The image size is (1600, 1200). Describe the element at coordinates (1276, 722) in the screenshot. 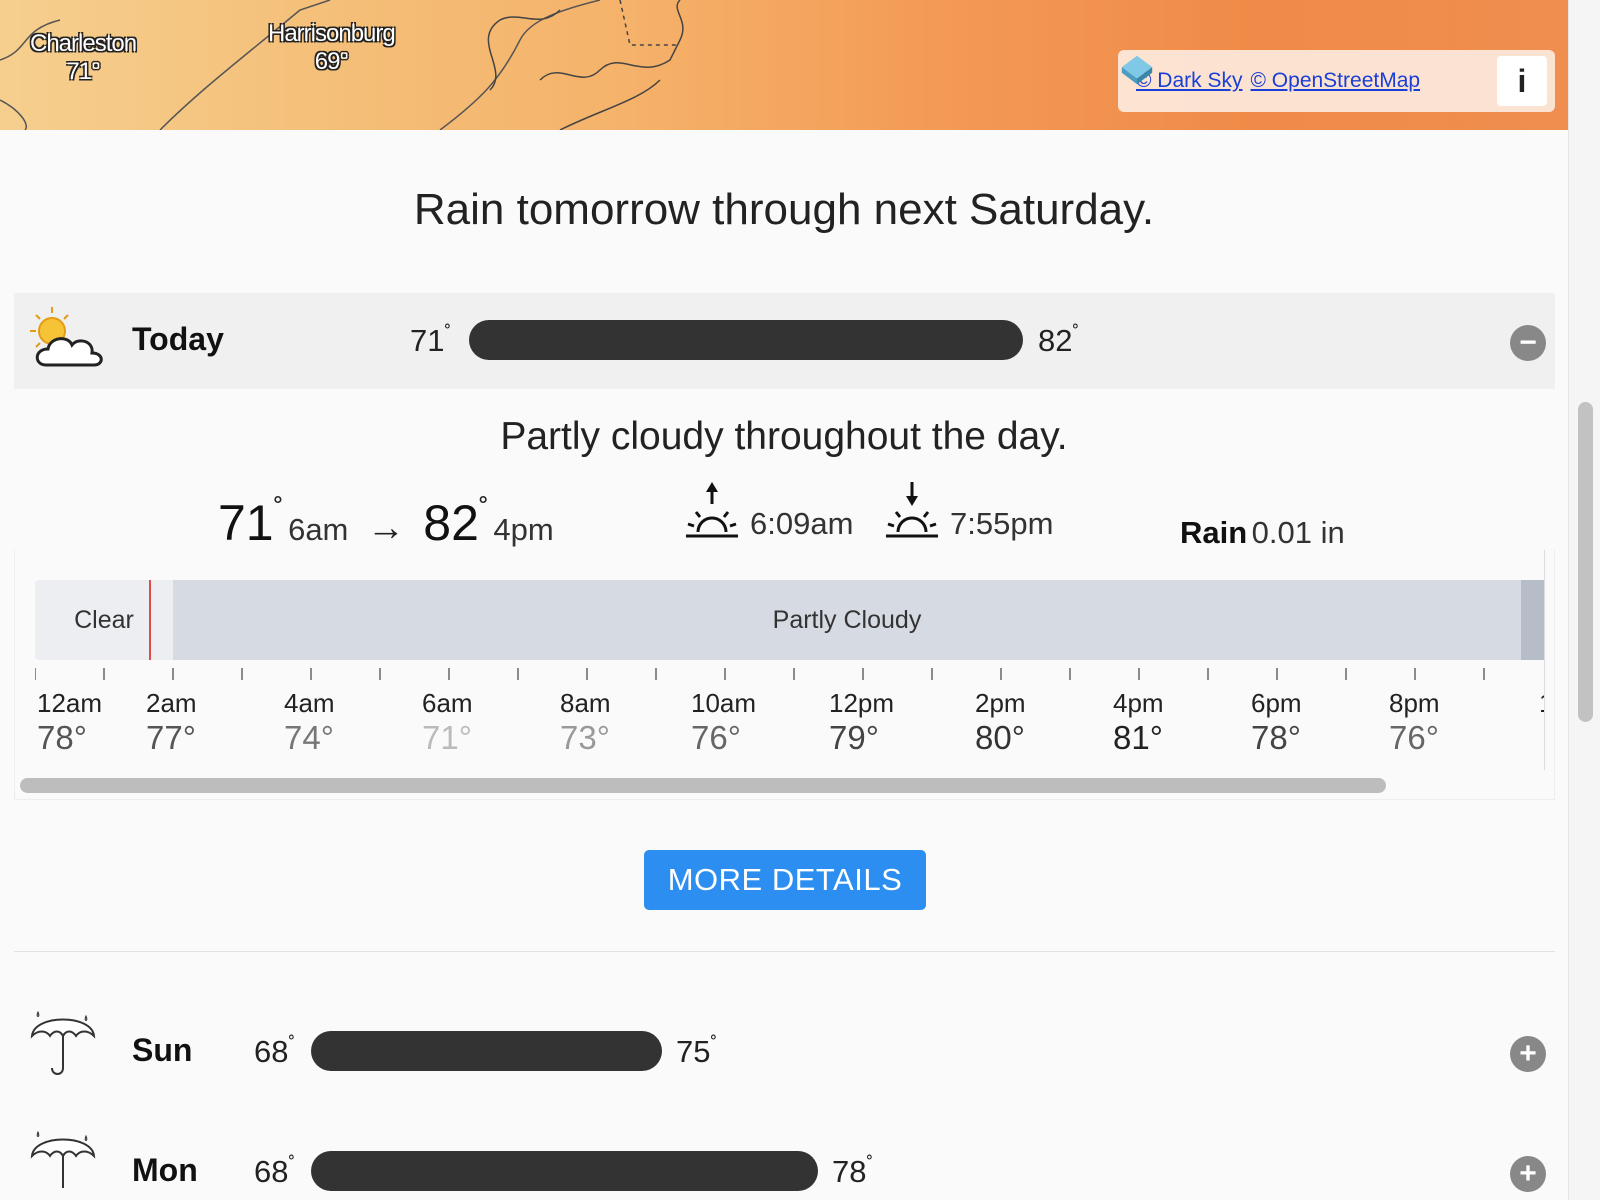

I see `hour-item: 6pm 78°` at that location.